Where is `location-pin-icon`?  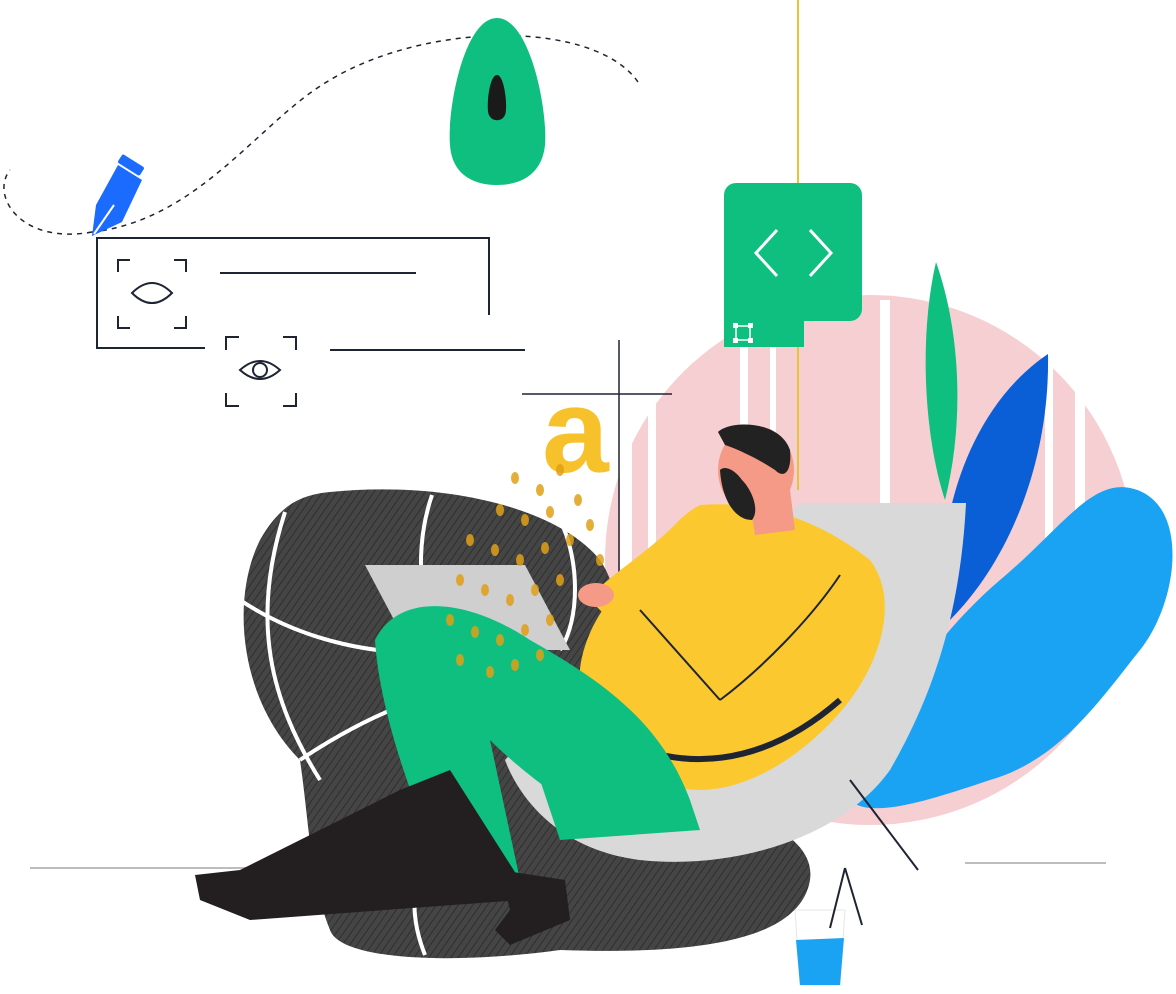 location-pin-icon is located at coordinates (497, 101).